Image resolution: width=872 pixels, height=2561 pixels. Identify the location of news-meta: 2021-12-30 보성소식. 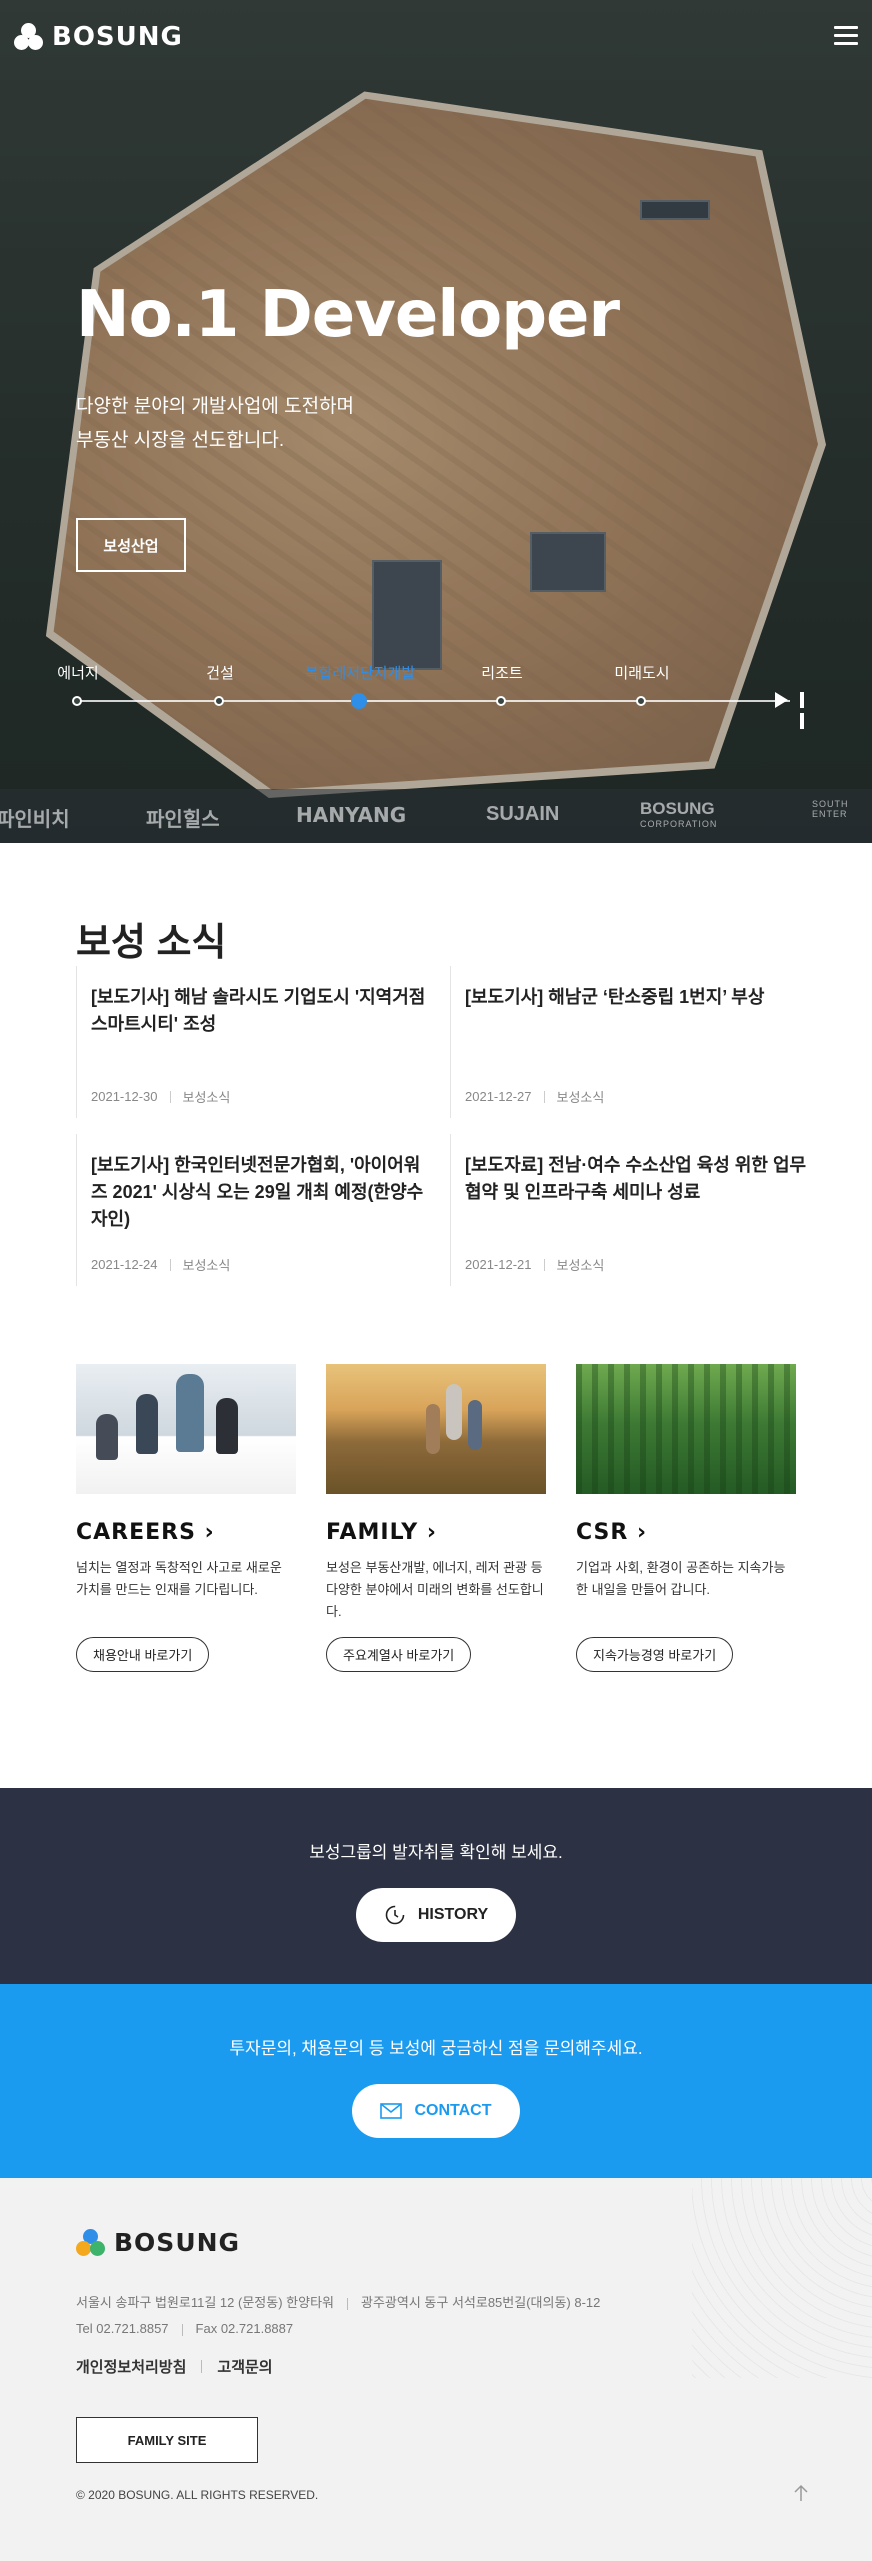
(160, 1096).